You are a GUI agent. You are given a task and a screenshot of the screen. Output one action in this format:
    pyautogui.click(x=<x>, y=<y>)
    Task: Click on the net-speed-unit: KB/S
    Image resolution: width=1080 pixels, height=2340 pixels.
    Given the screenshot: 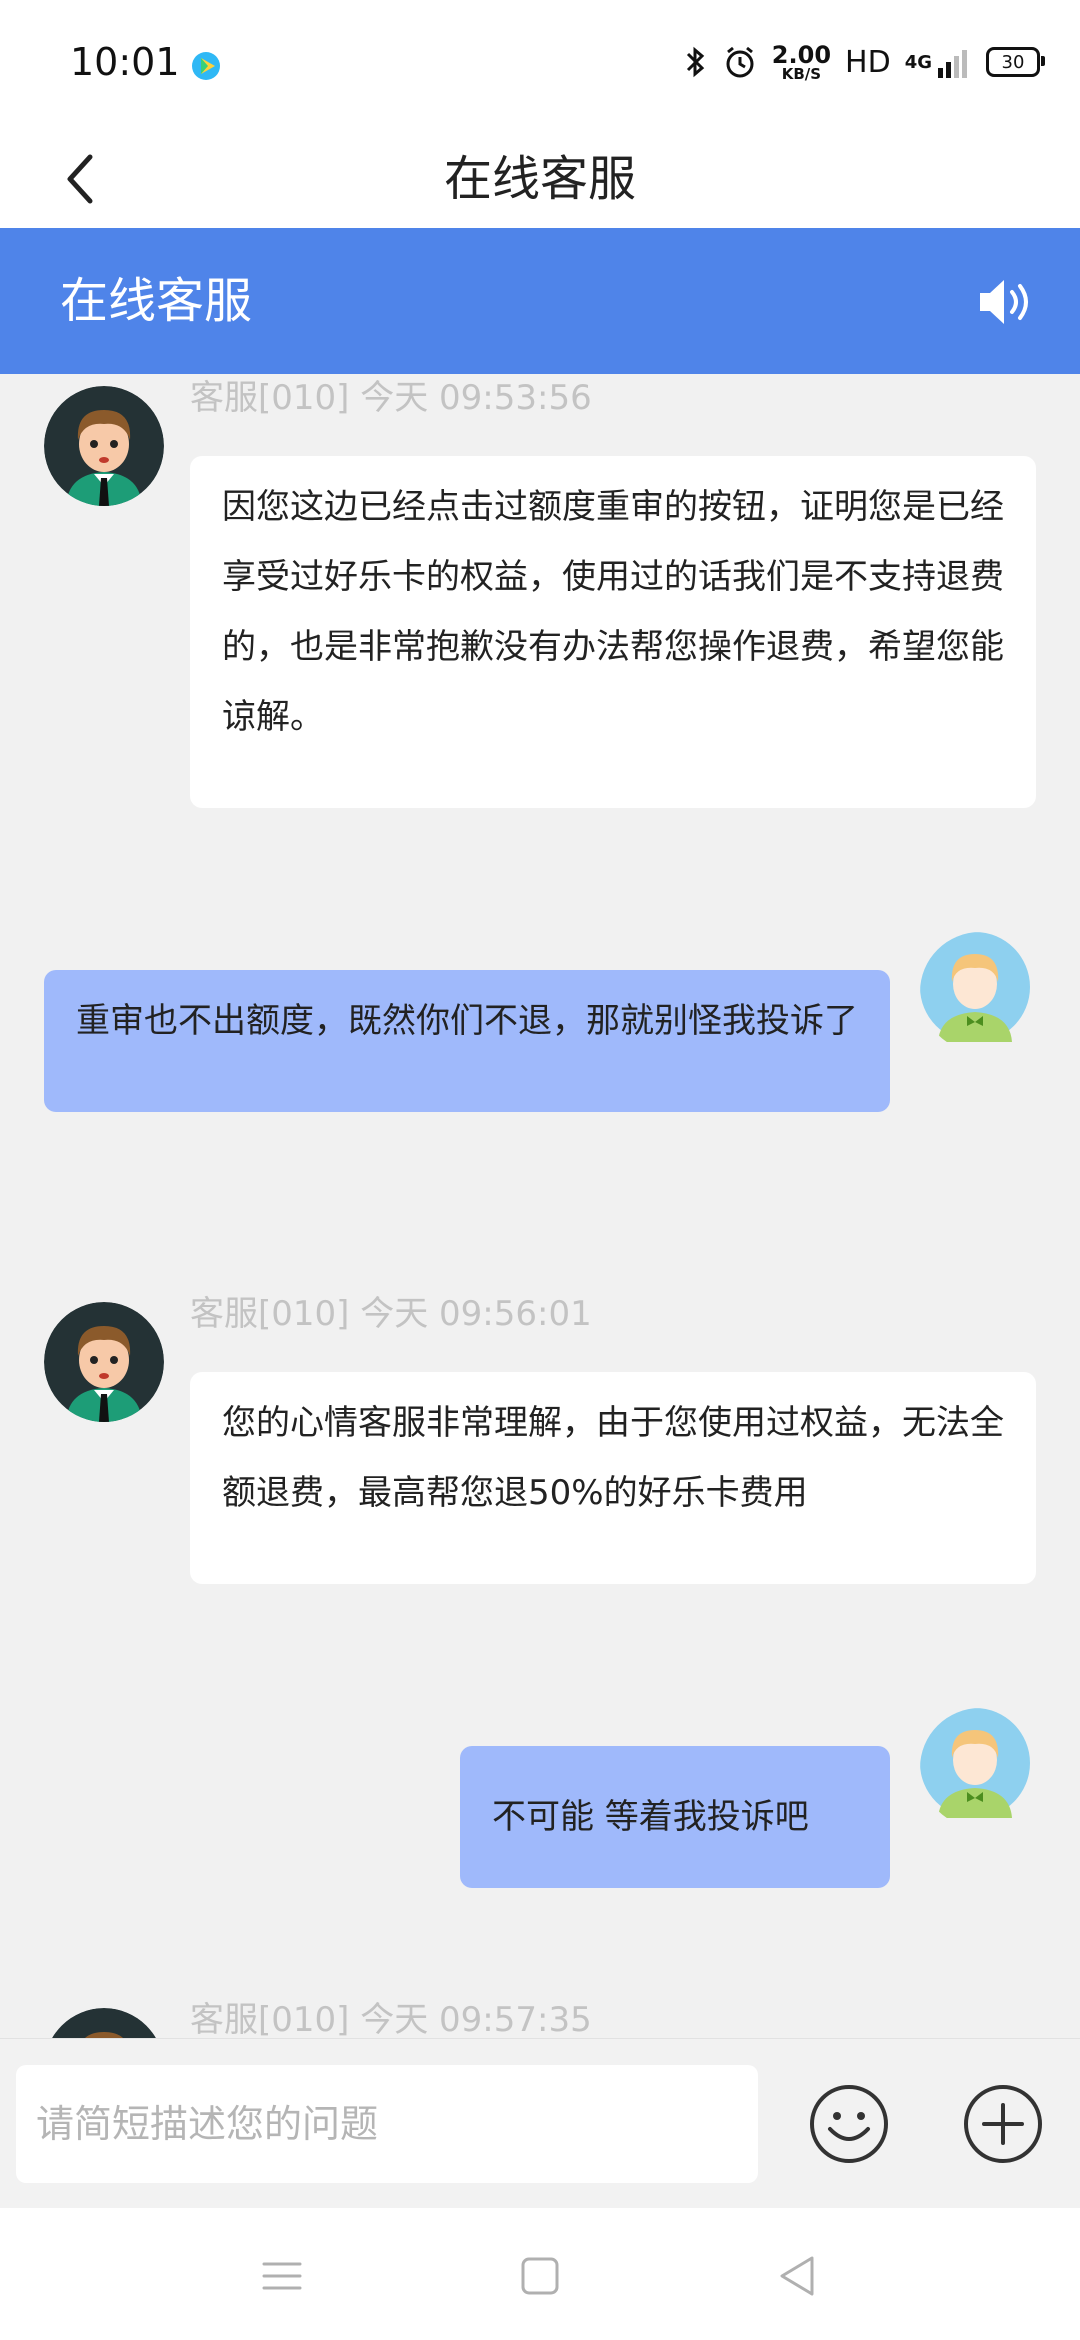 What is the action you would take?
    pyautogui.click(x=801, y=73)
    